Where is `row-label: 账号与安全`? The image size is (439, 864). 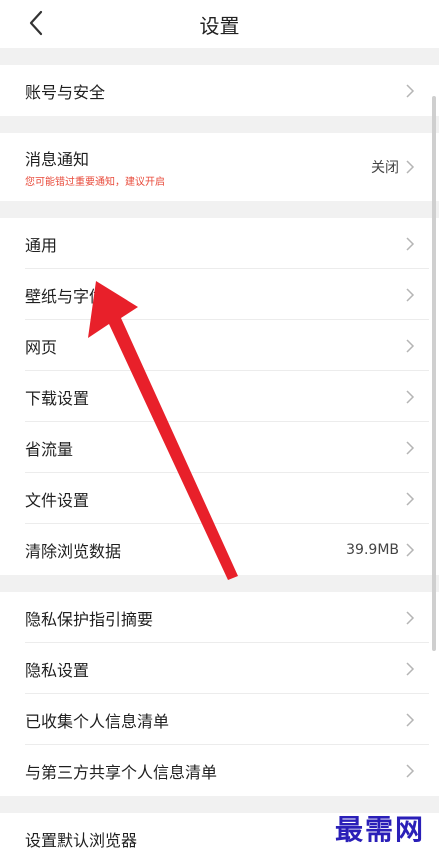
row-label: 账号与安全 is located at coordinates (65, 92).